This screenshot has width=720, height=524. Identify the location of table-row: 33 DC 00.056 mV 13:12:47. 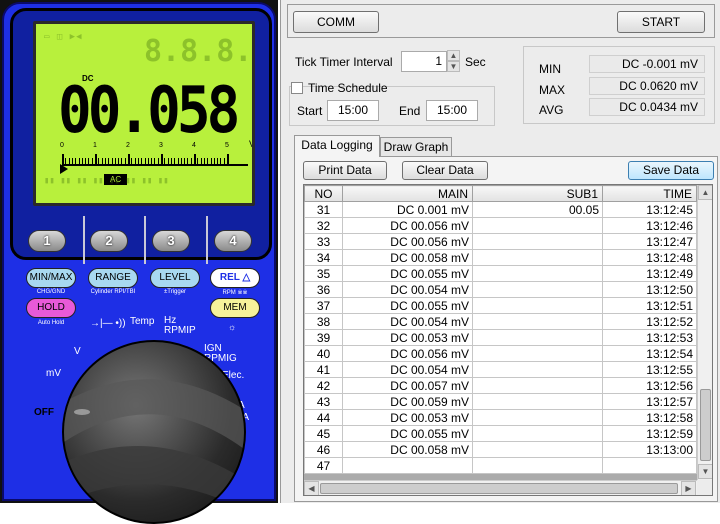
(500, 241).